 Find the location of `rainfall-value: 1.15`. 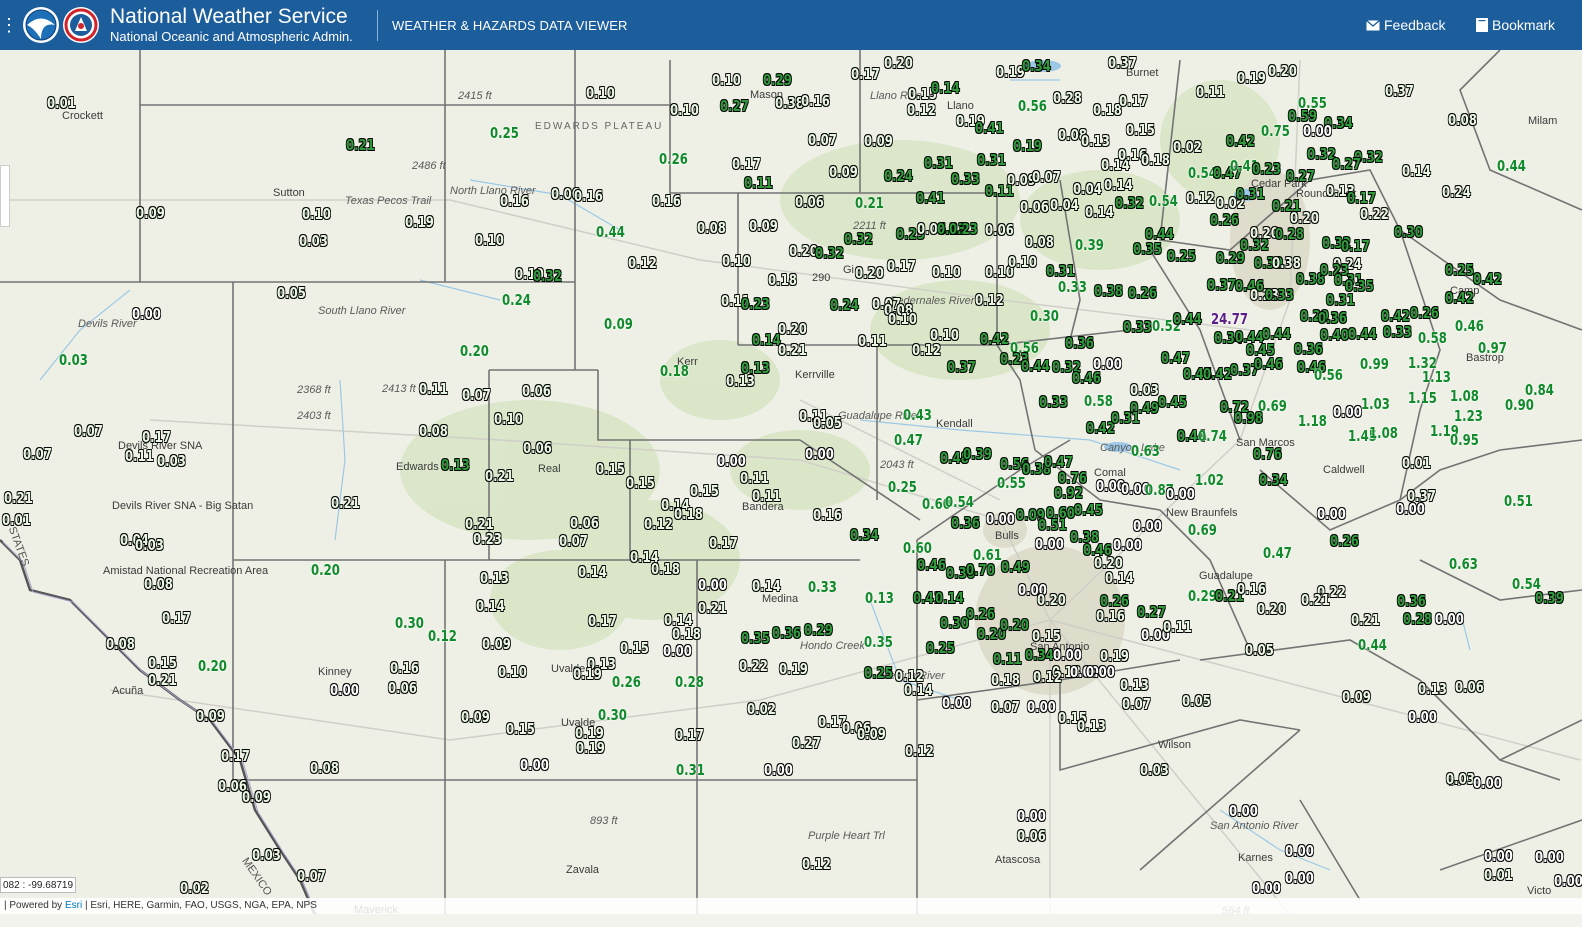

rainfall-value: 1.15 is located at coordinates (1422, 398).